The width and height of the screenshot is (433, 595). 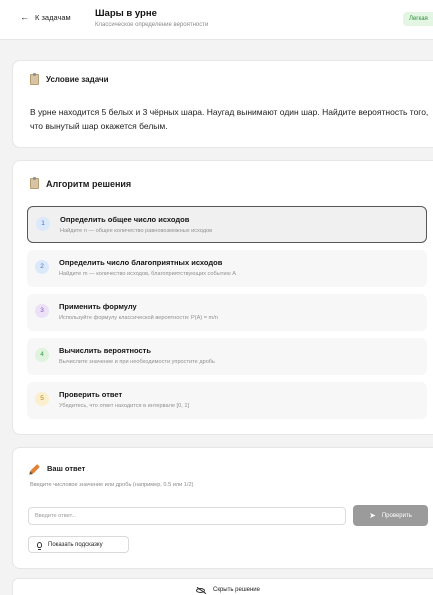 What do you see at coordinates (53, 17) in the screenshot?
I see `back-label: К задачам` at bounding box center [53, 17].